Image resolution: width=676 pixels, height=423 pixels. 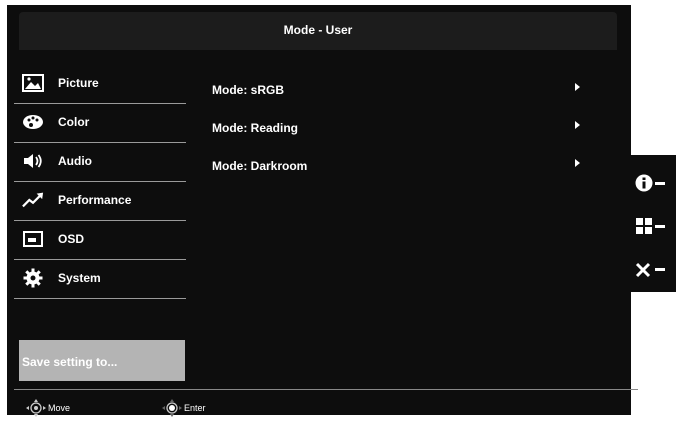 I want to click on mode-reading-item: Mode: Reading, so click(x=402, y=132).